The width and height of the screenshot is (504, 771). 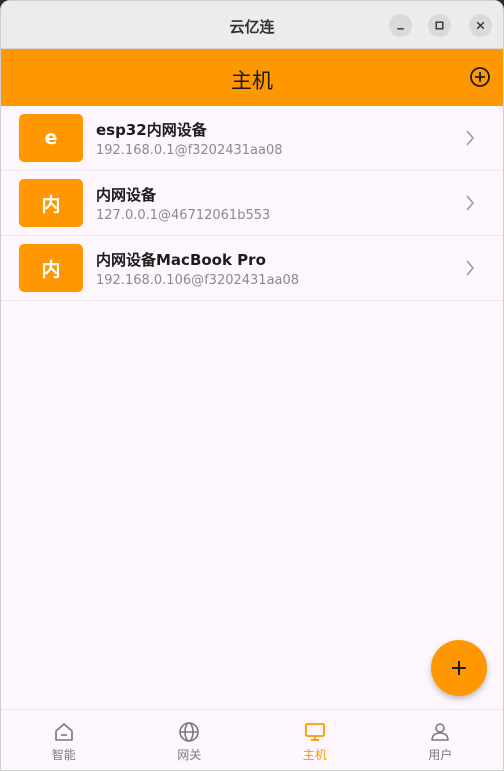 What do you see at coordinates (440, 732) in the screenshot?
I see `user-icon` at bounding box center [440, 732].